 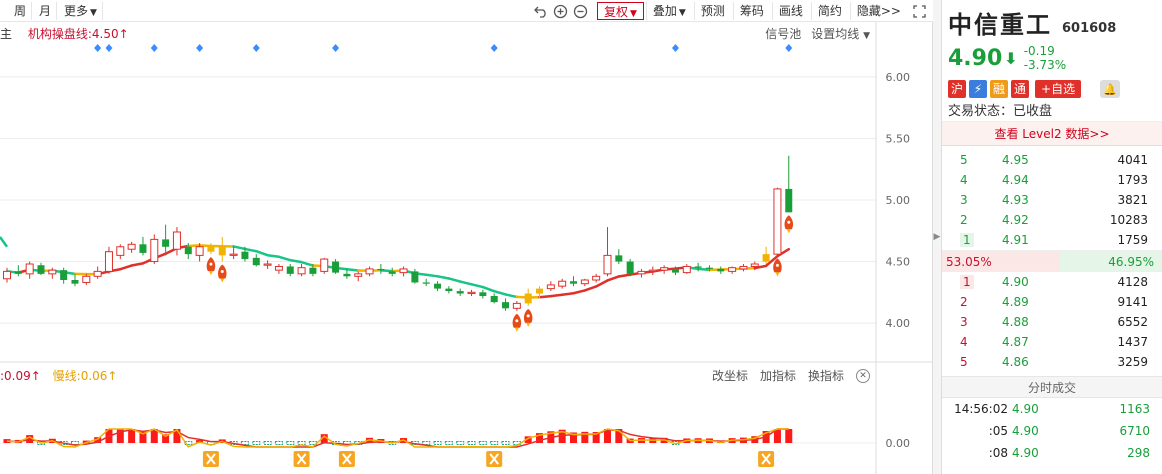 What do you see at coordinates (1015, 180) in the screenshot?
I see `ask-price: 4.94` at bounding box center [1015, 180].